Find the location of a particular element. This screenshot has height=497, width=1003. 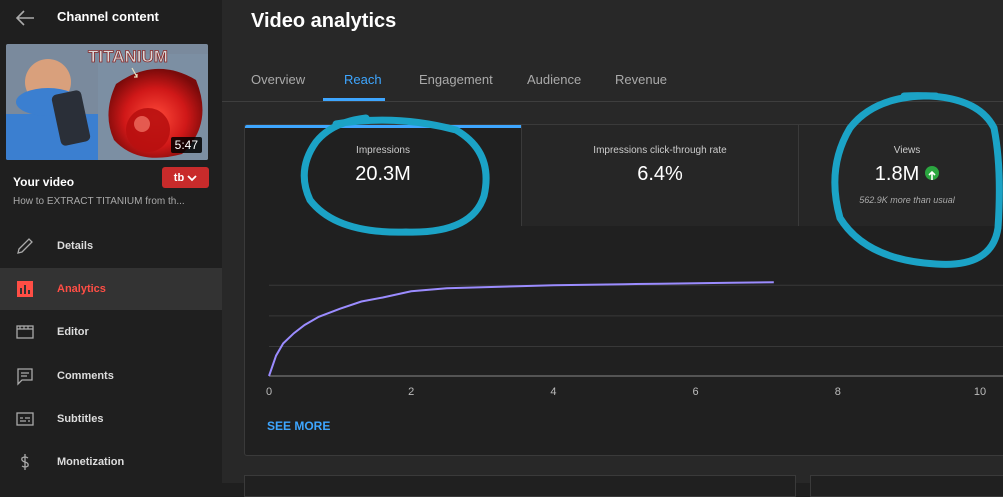

metric-impressions: Impressions 20.3M is located at coordinates (383, 175).